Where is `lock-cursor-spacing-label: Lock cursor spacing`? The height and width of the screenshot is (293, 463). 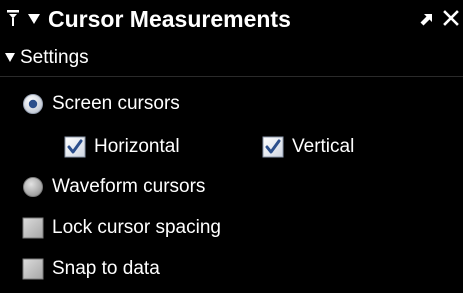 lock-cursor-spacing-label: Lock cursor spacing is located at coordinates (136, 227).